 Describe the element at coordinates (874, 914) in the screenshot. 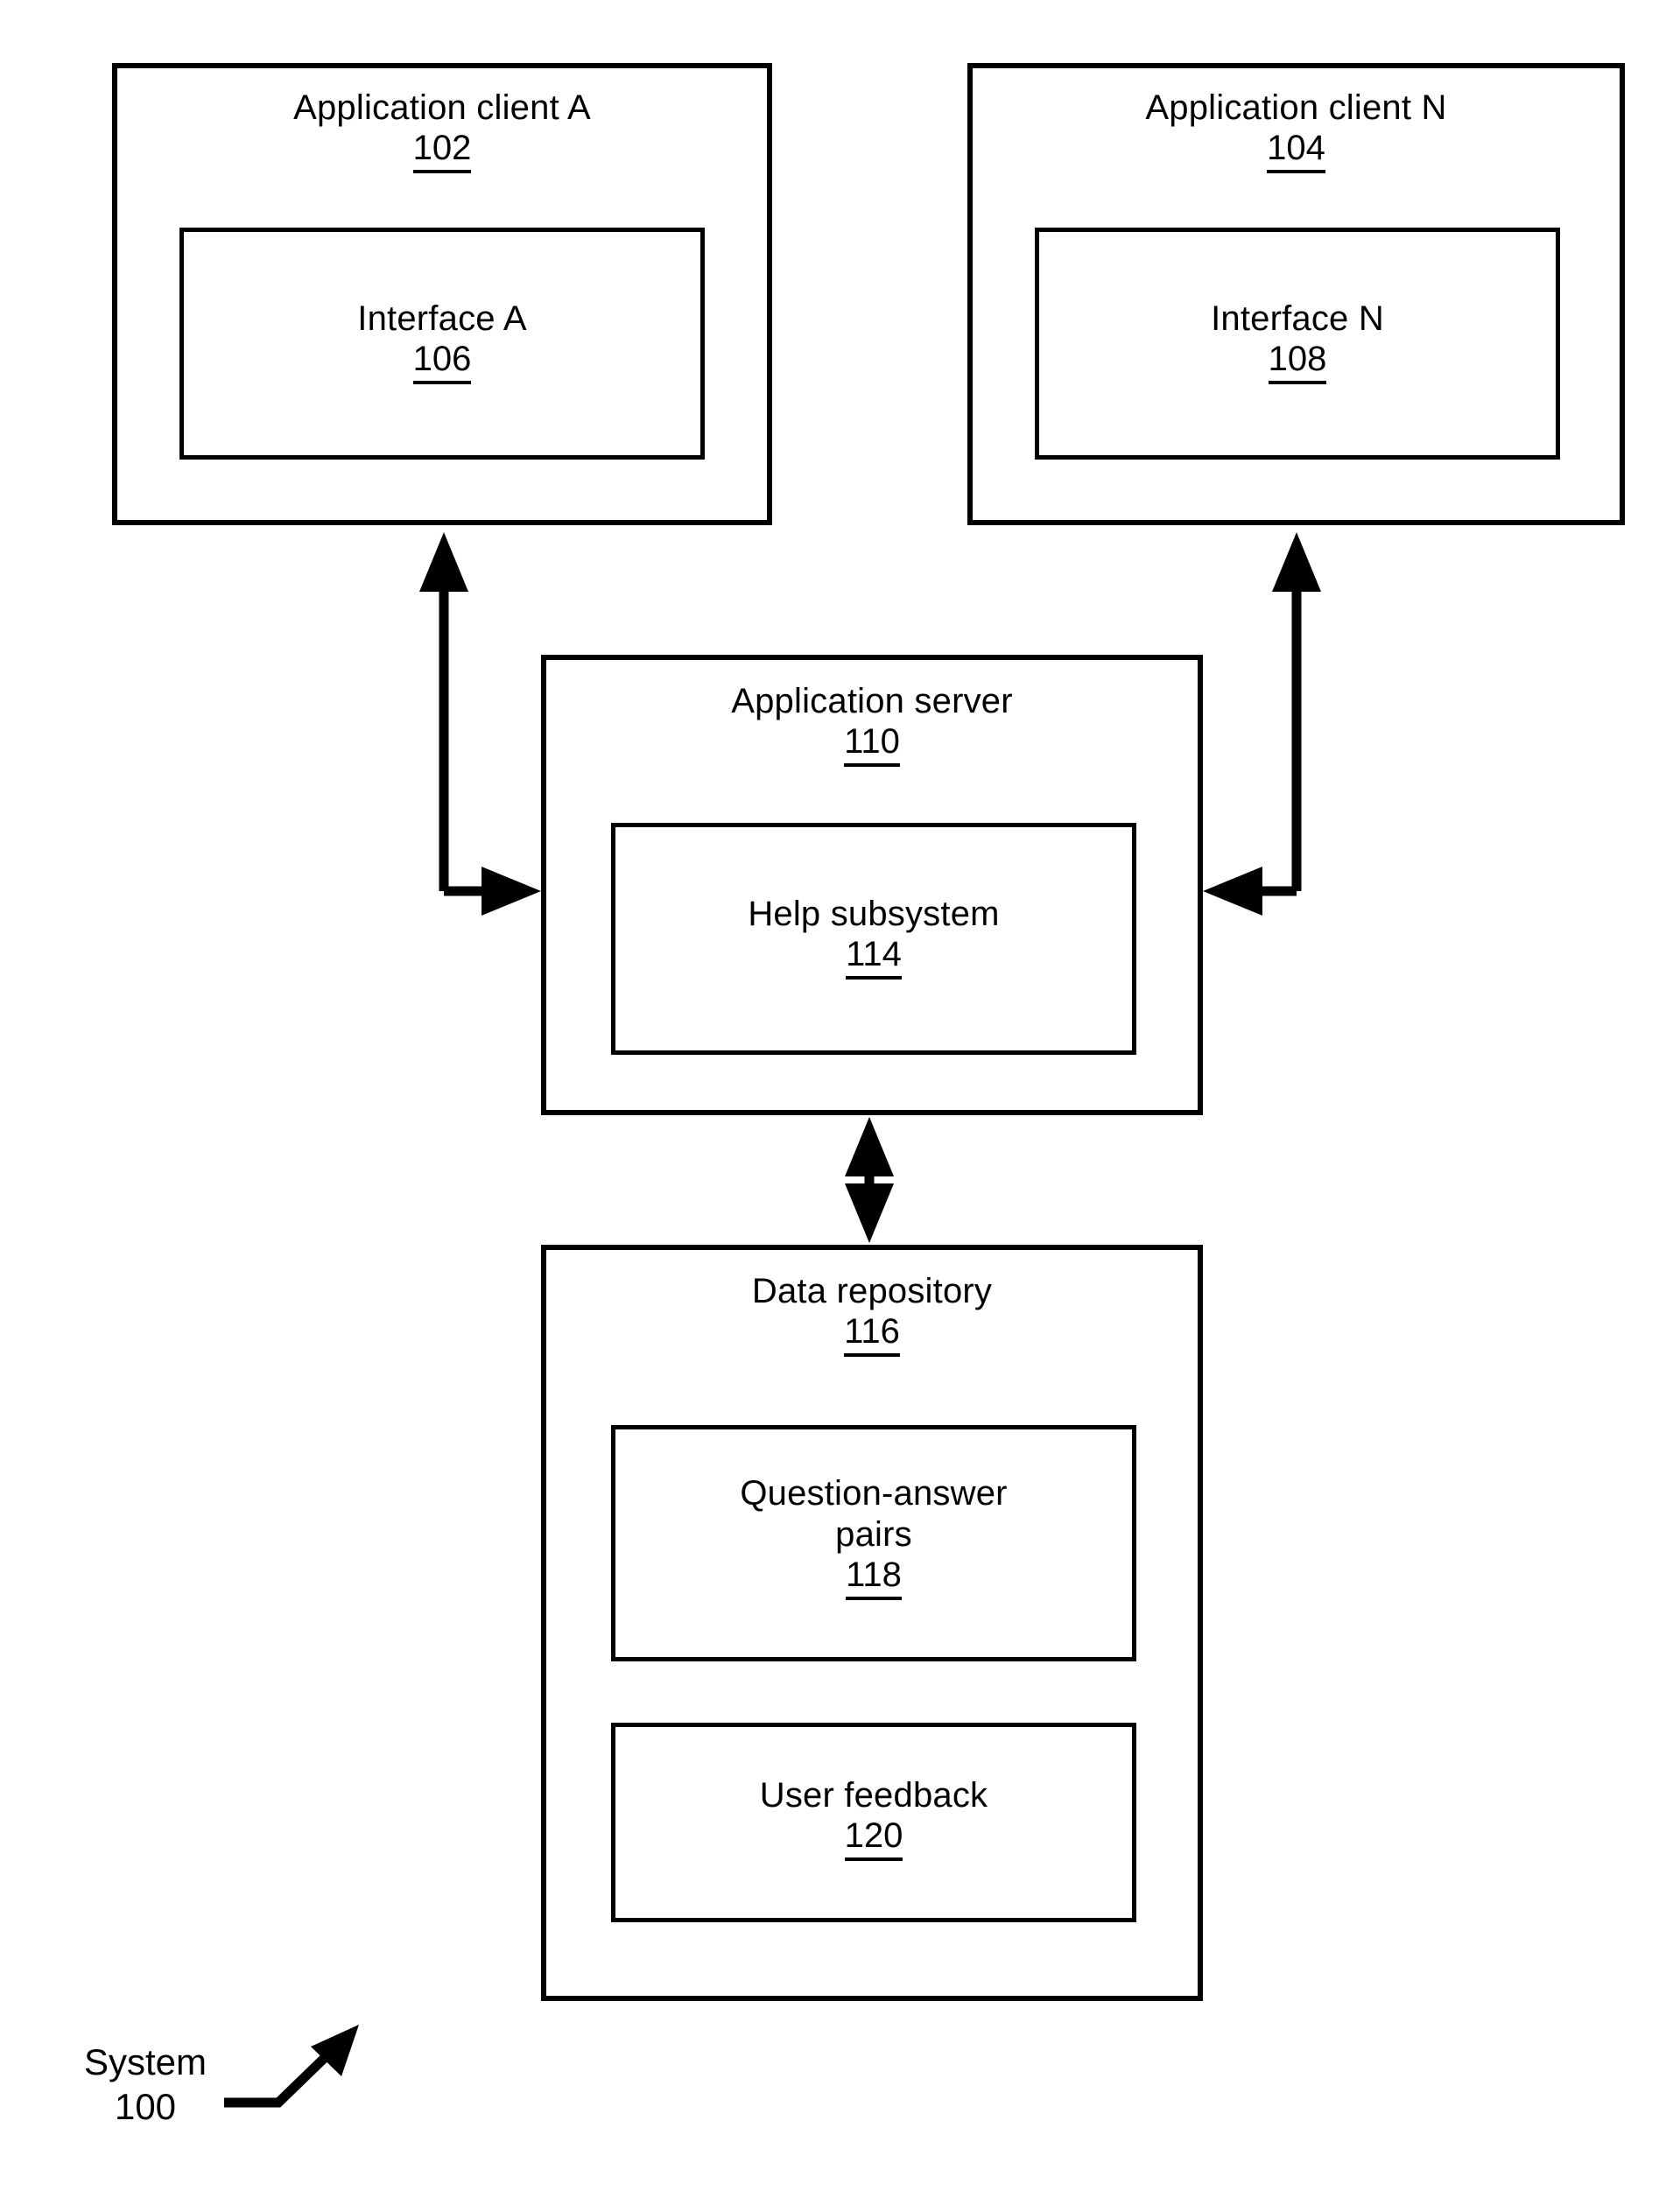

I see `help-subsystem-label: Help subsystem` at that location.